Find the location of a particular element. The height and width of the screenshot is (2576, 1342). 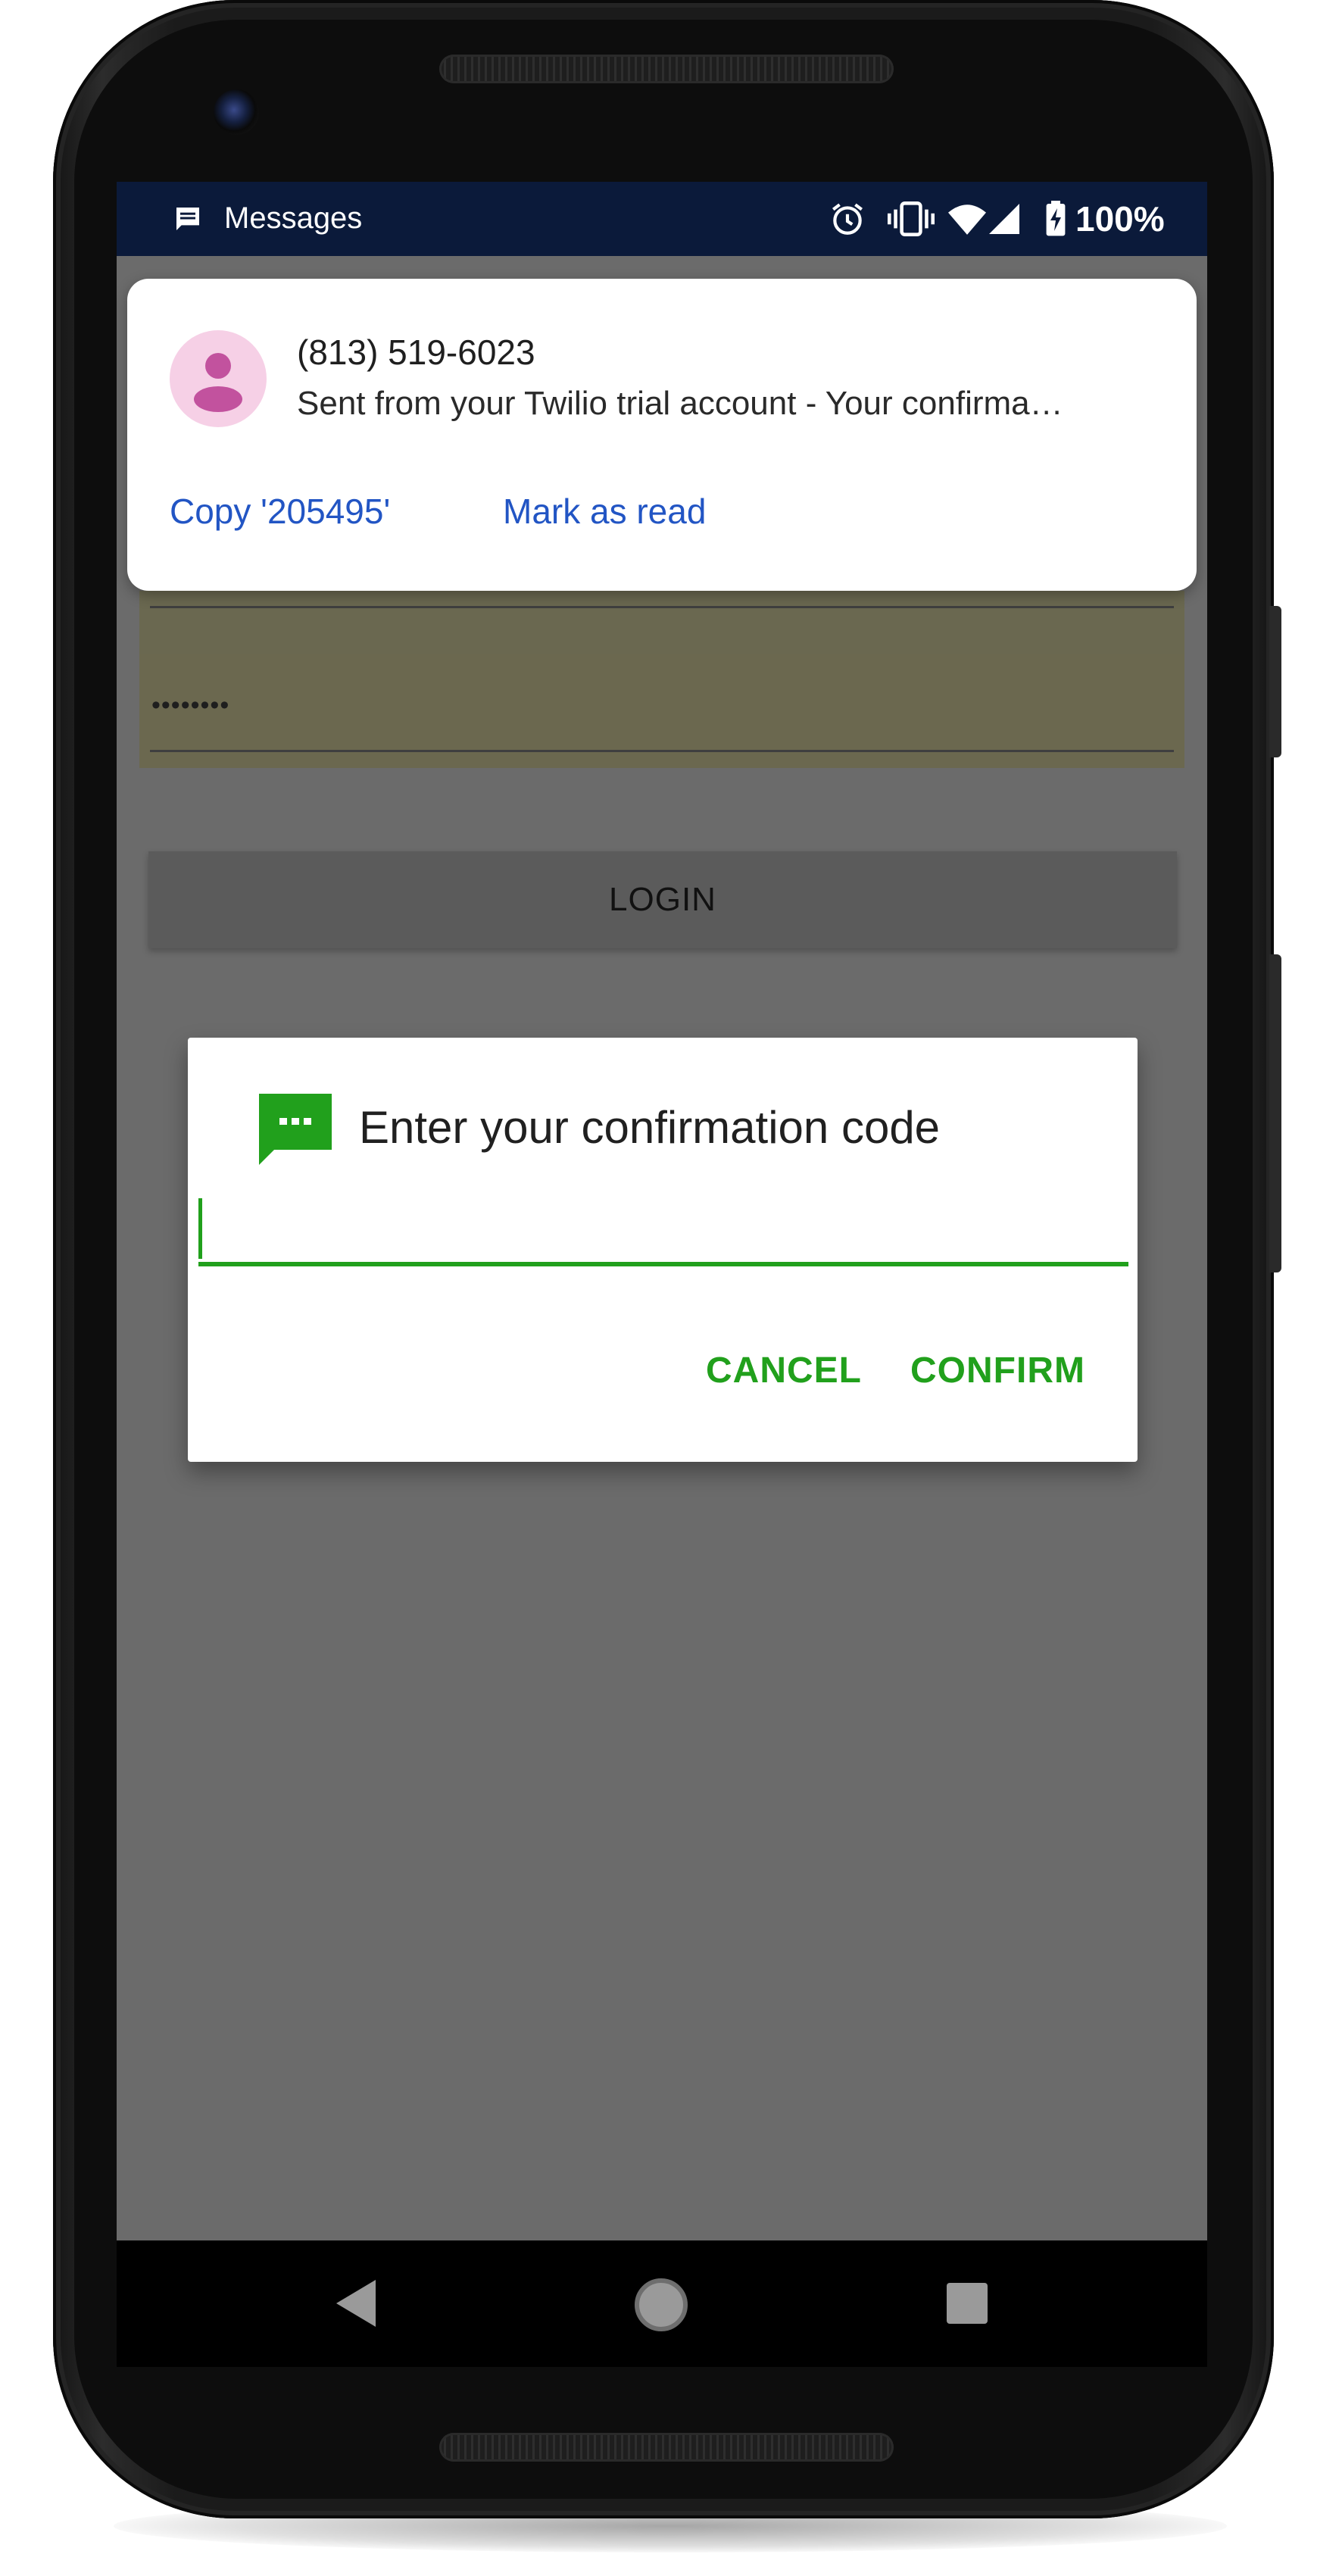

home-icon is located at coordinates (661, 2305).